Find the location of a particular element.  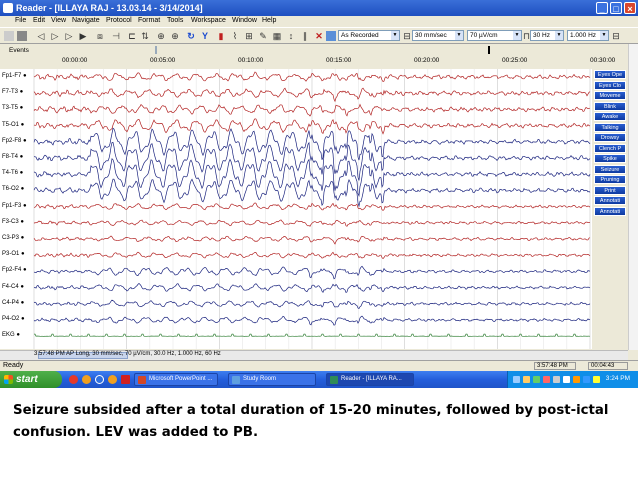

montage-icon: ⊣ is located at coordinates (116, 36).